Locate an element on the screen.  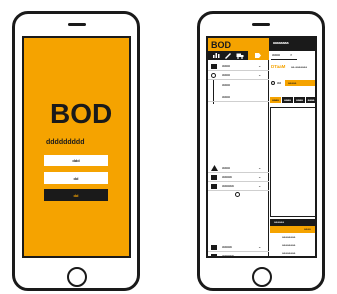
sidebar-subitem-1: aaaa is located at coordinates (238, 97).